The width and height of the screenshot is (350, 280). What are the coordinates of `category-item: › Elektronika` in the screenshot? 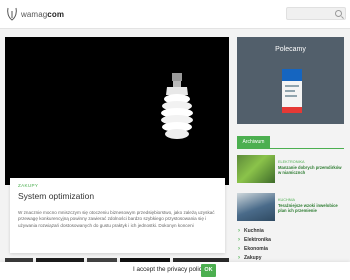 It's located at (291, 239).